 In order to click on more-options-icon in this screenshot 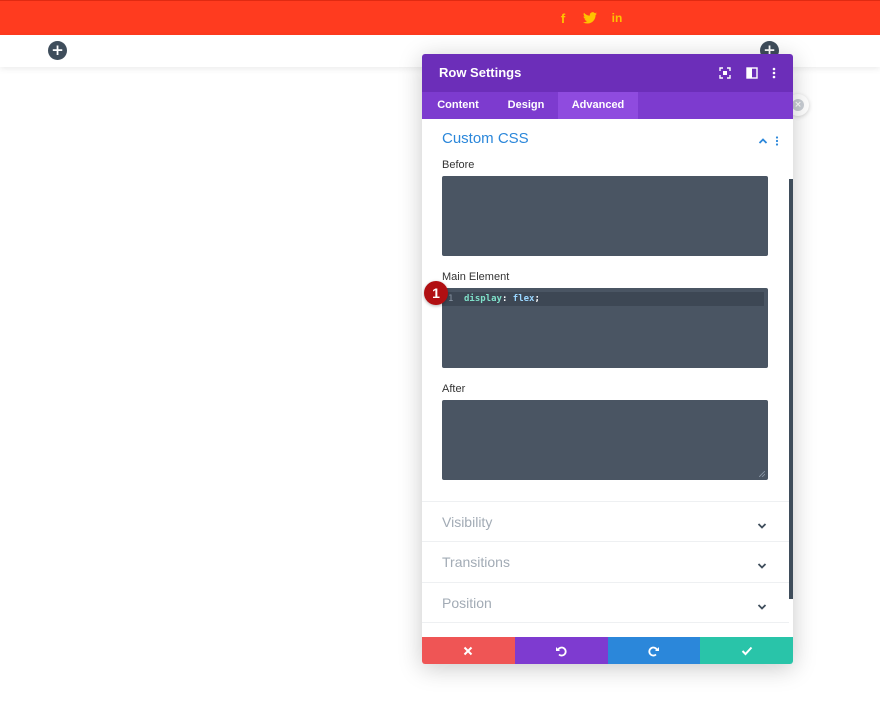, I will do `click(774, 73)`.